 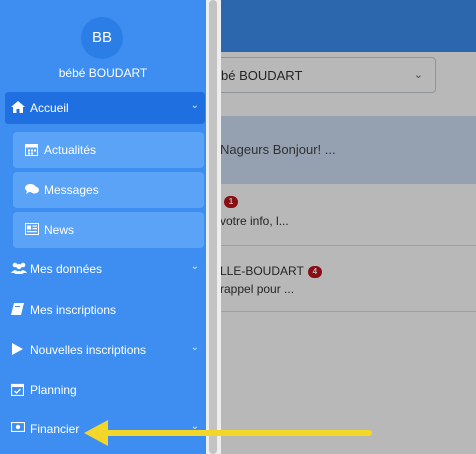 I want to click on sidebar-item-label: Actualités, so click(x=70, y=150).